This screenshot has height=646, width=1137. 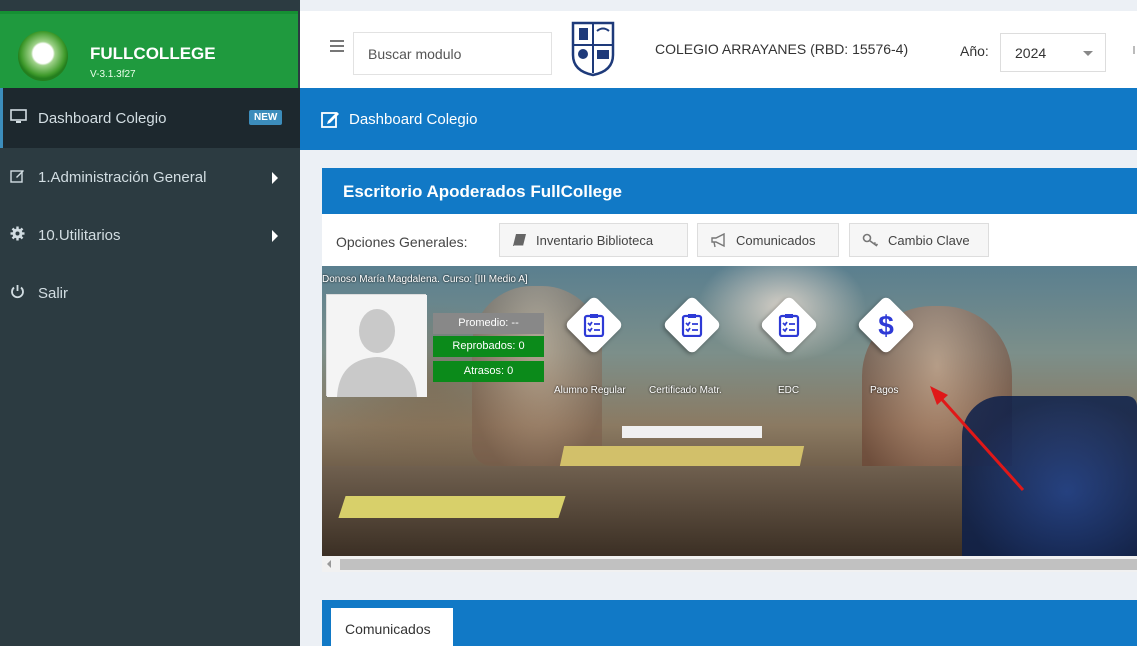 I want to click on book-icon, so click(x=519, y=239).